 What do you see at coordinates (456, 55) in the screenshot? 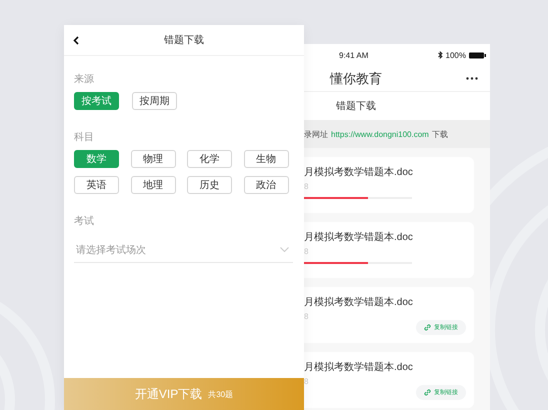
I see `battery-percent: 100%` at bounding box center [456, 55].